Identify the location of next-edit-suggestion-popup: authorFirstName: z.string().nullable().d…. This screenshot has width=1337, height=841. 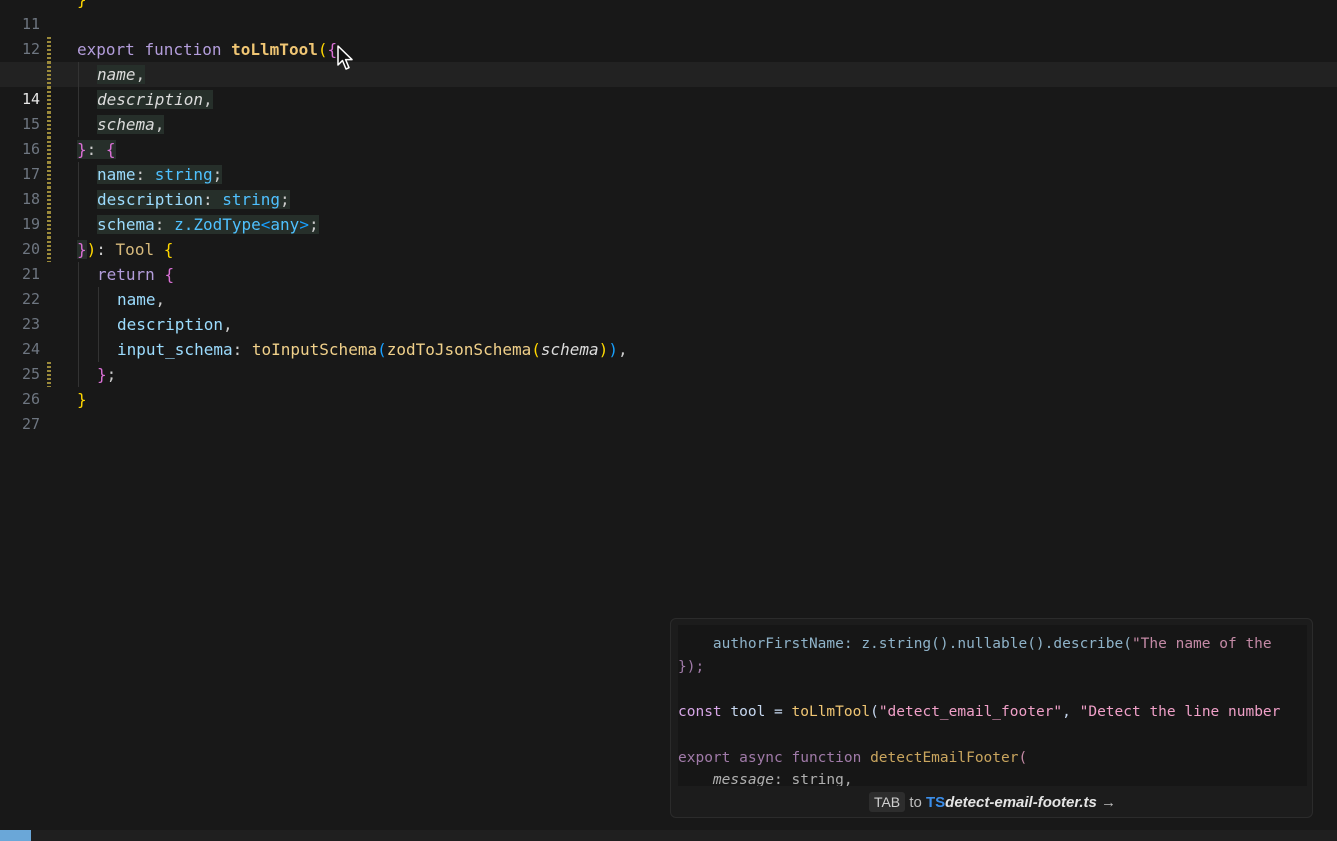
(991, 718).